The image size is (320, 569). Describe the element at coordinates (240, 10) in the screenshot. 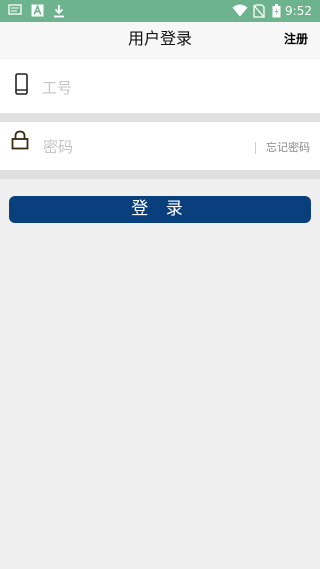

I see `wifi-icon` at that location.